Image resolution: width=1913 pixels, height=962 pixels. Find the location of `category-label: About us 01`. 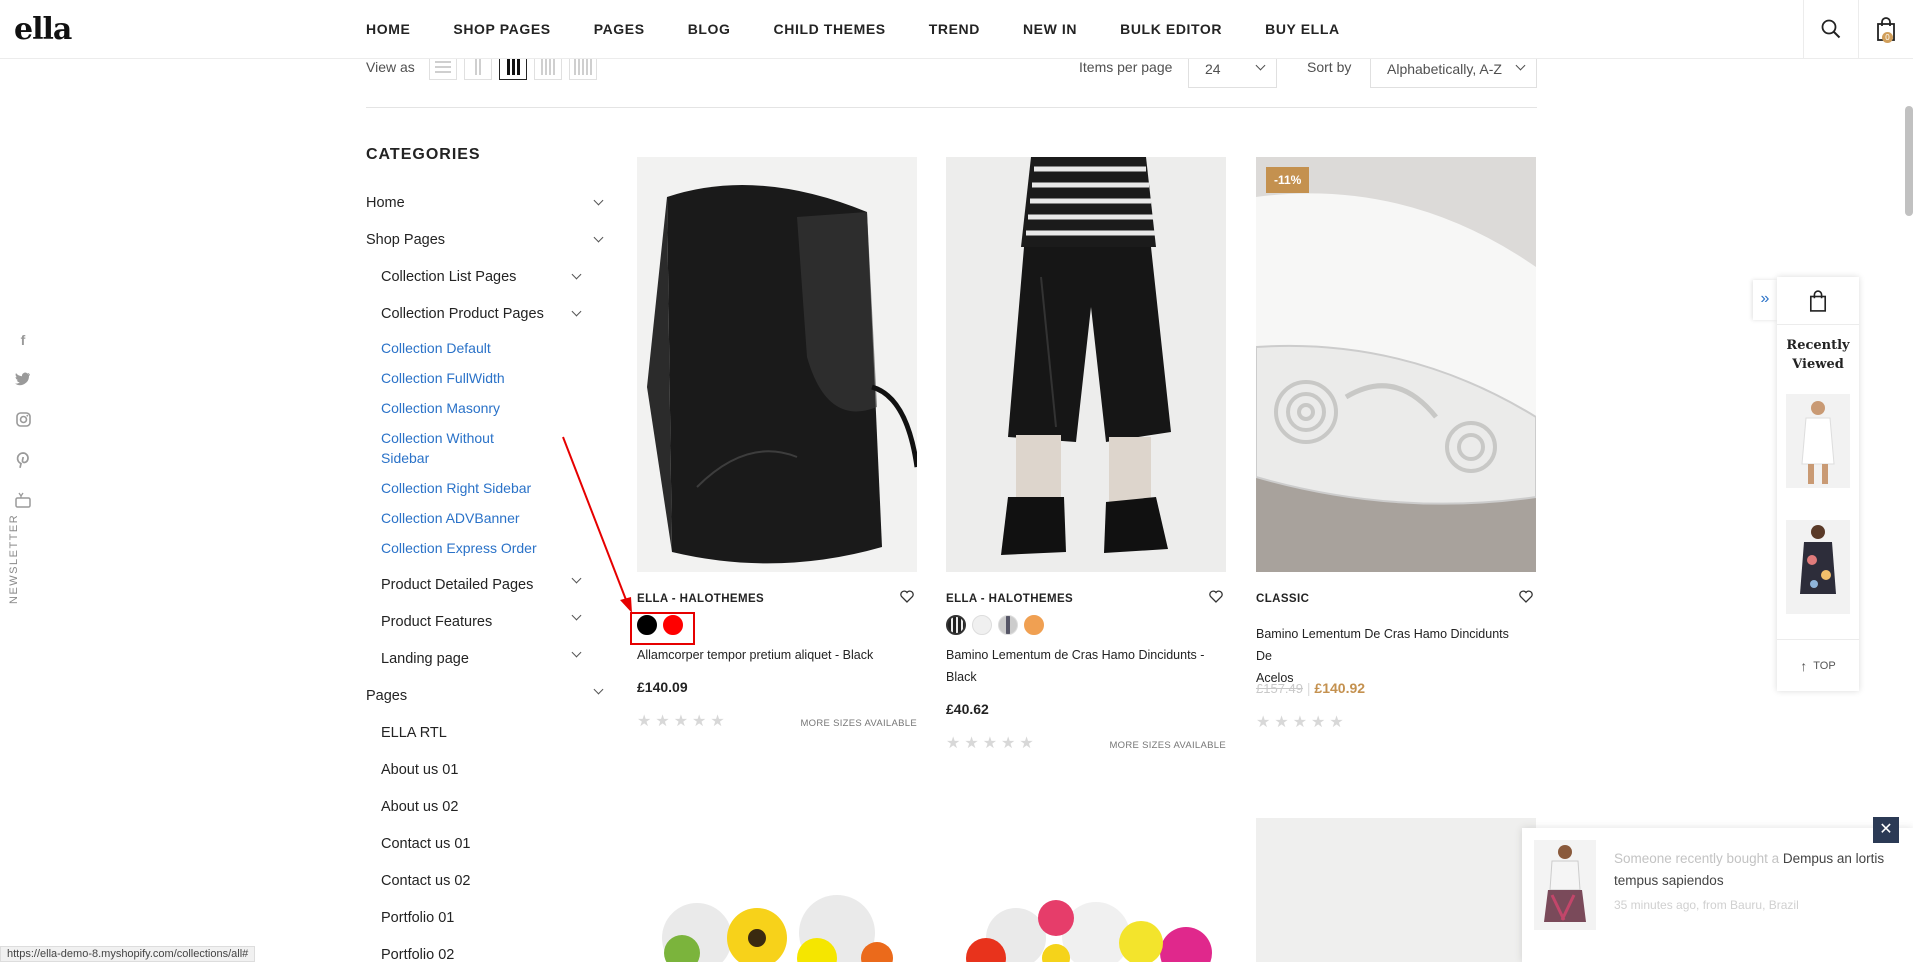

category-label: About us 01 is located at coordinates (420, 770).